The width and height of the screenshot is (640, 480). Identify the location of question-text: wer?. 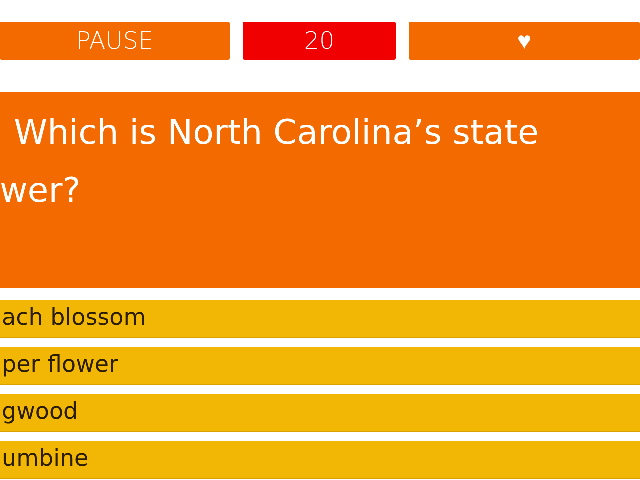
(41, 191).